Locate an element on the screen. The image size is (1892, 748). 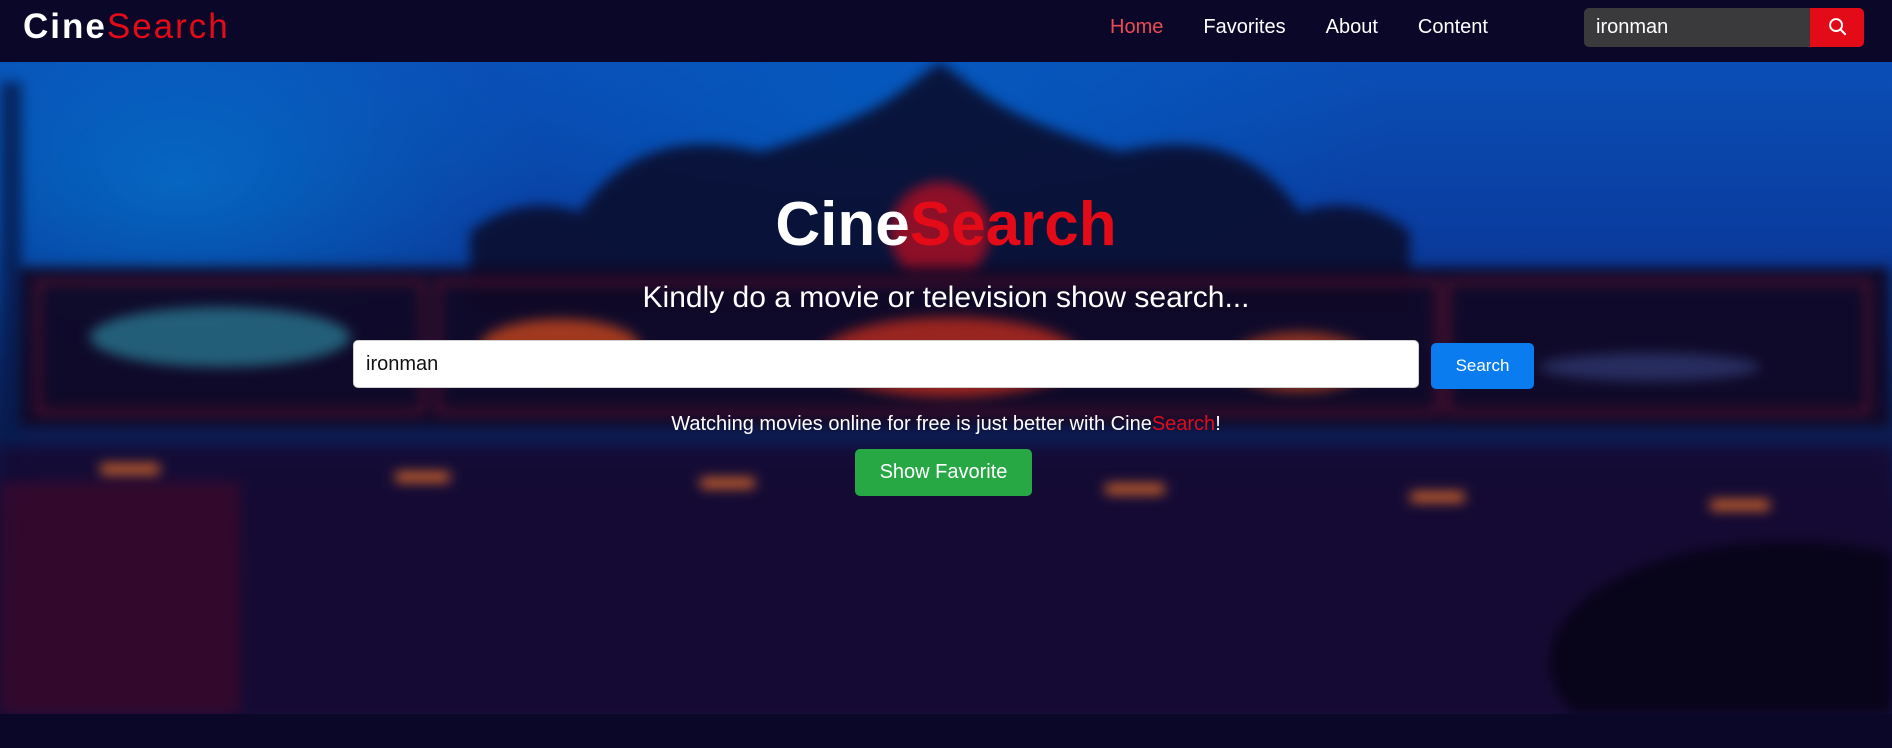
navbar-search-input is located at coordinates (1697, 27).